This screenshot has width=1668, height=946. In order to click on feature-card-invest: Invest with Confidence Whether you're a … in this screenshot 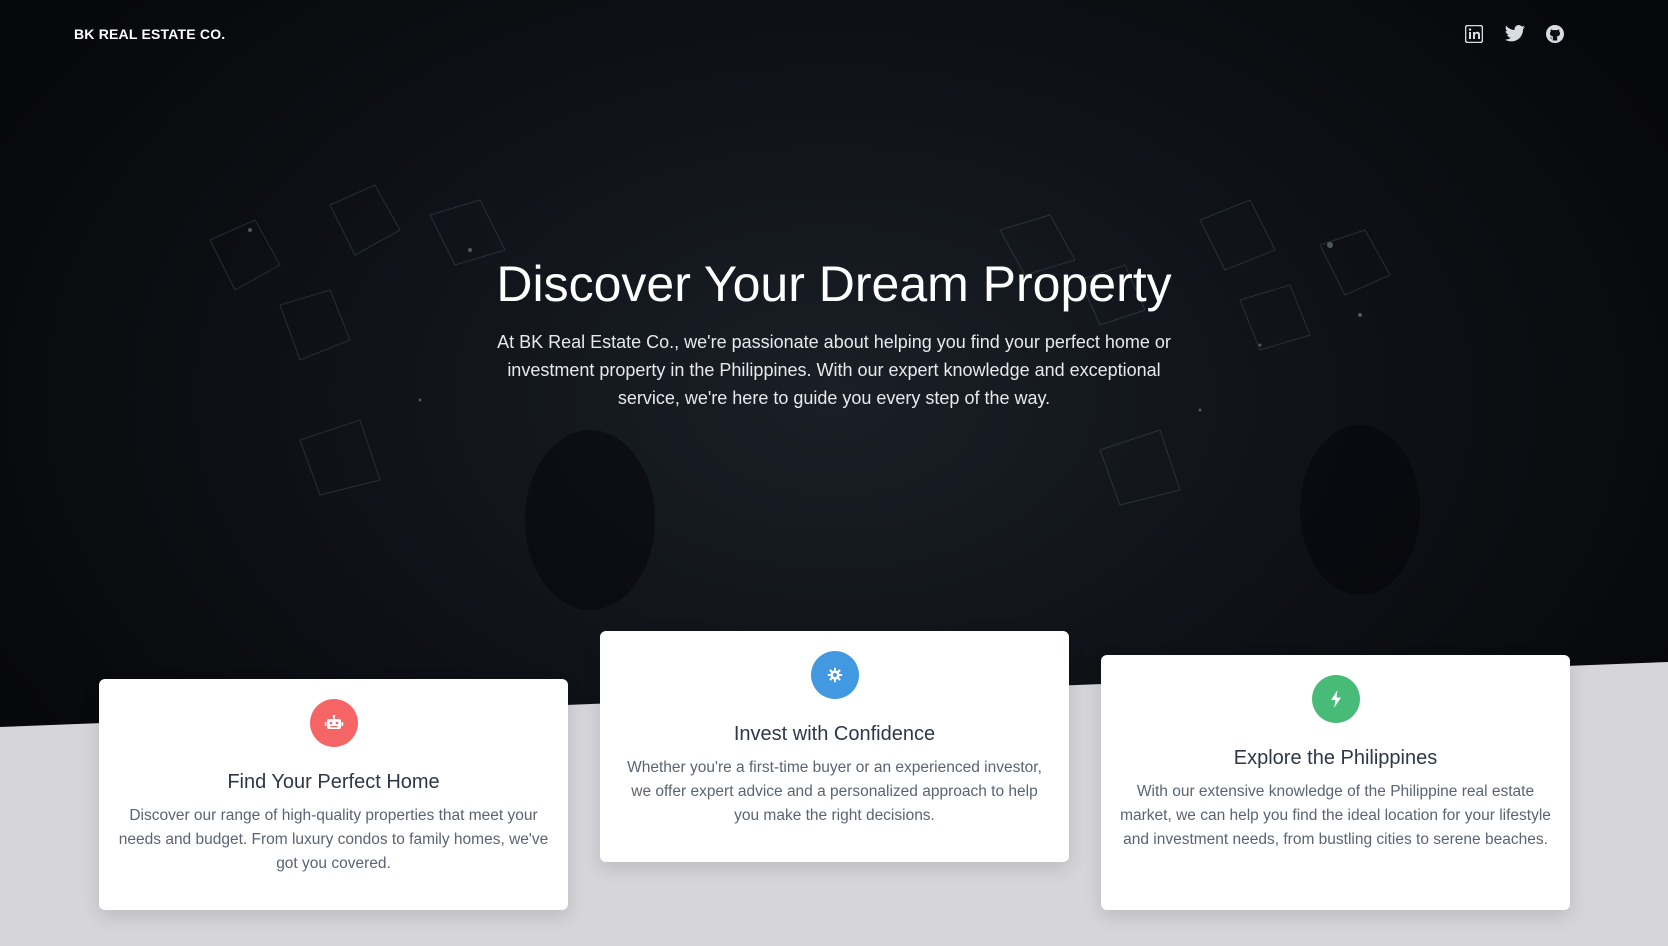, I will do `click(834, 746)`.